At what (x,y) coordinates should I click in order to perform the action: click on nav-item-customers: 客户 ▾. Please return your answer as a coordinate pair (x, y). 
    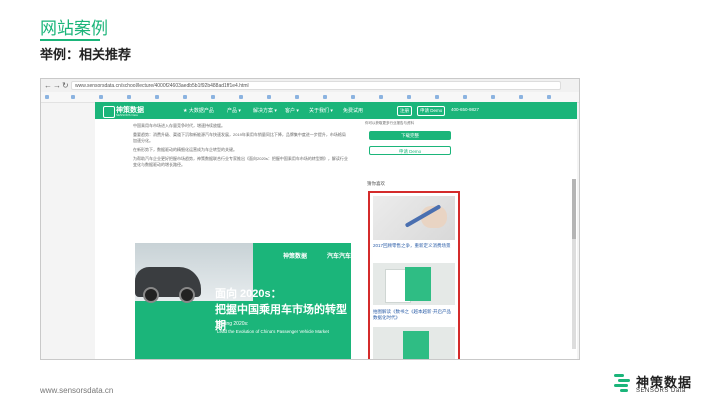
    Looking at the image, I should click on (292, 110).